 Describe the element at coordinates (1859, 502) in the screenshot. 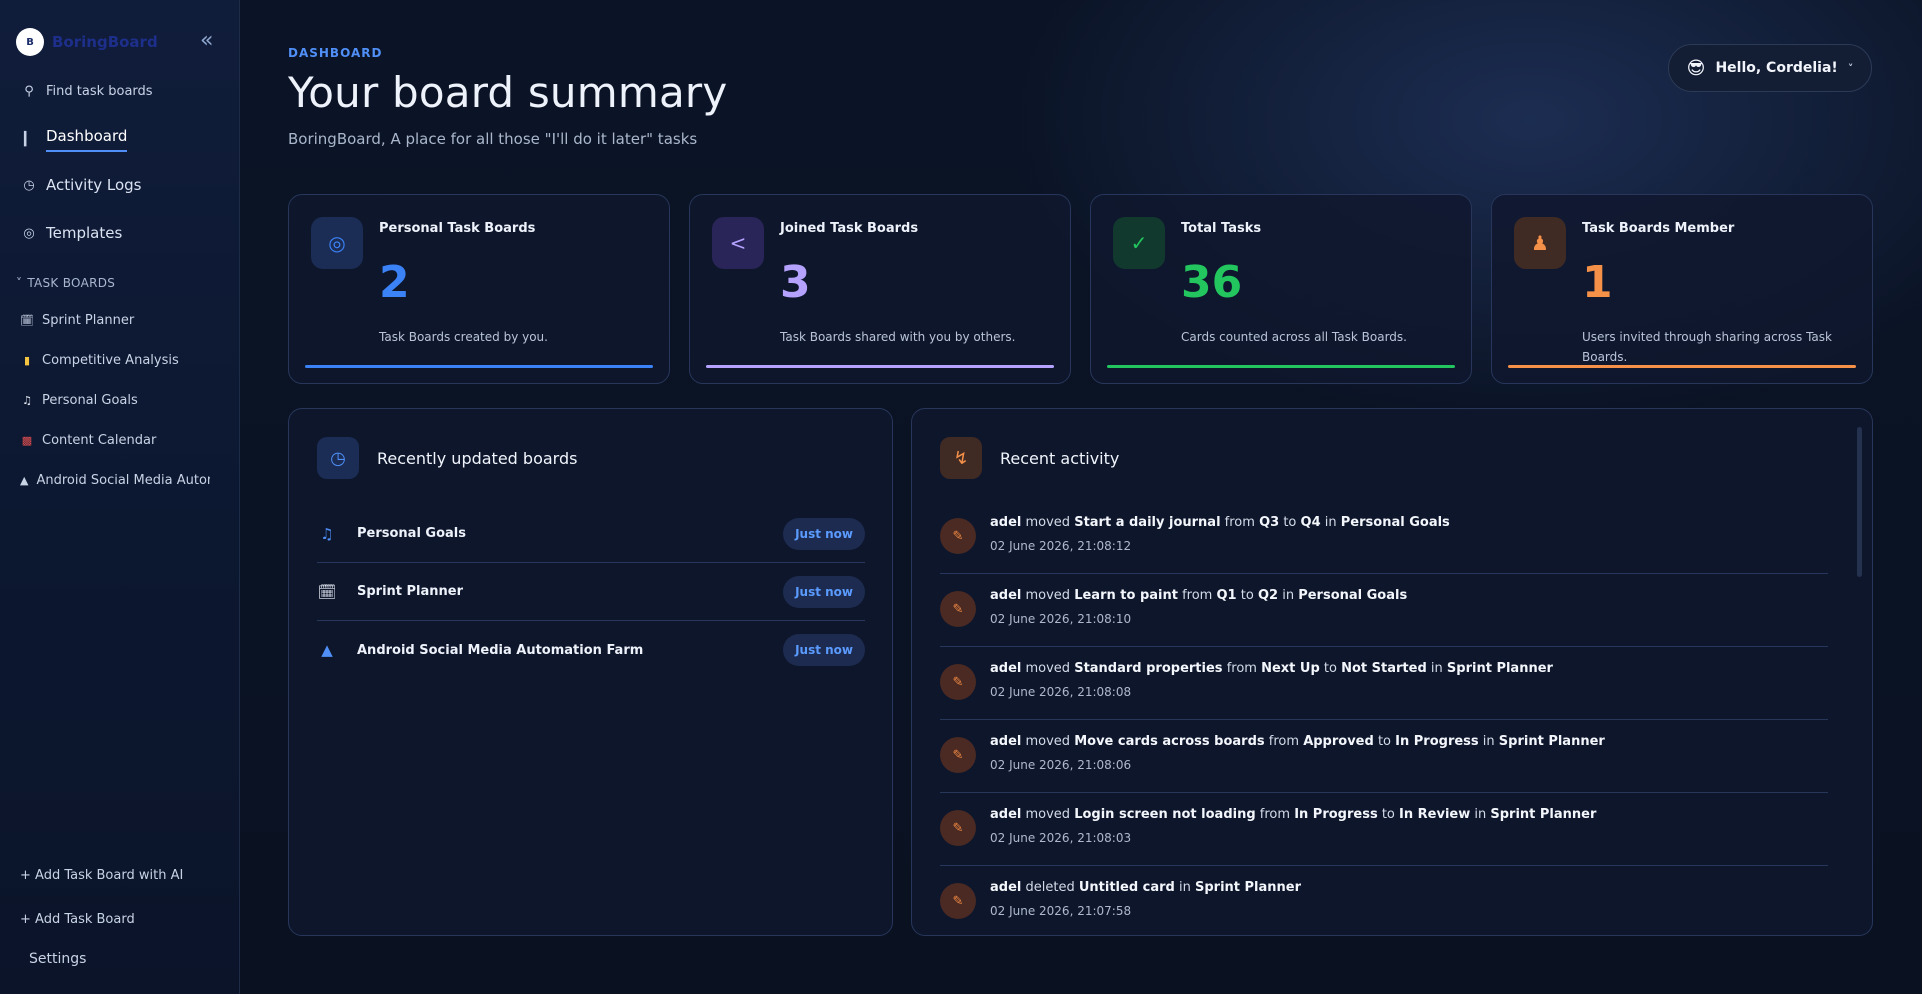

I see `scrollbar` at that location.